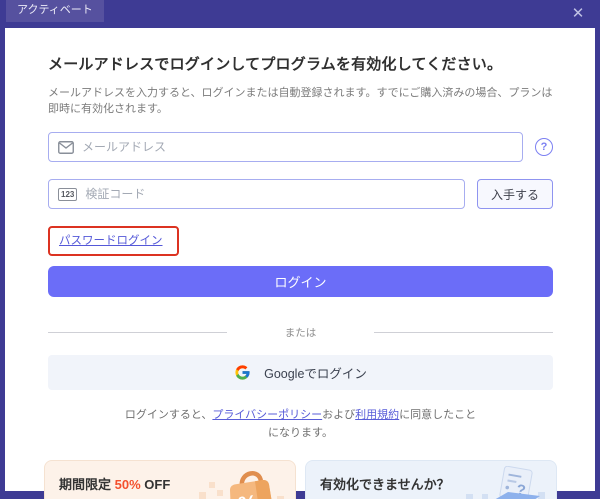  I want to click on discount-title-prefix: 期間限定, so click(87, 485).